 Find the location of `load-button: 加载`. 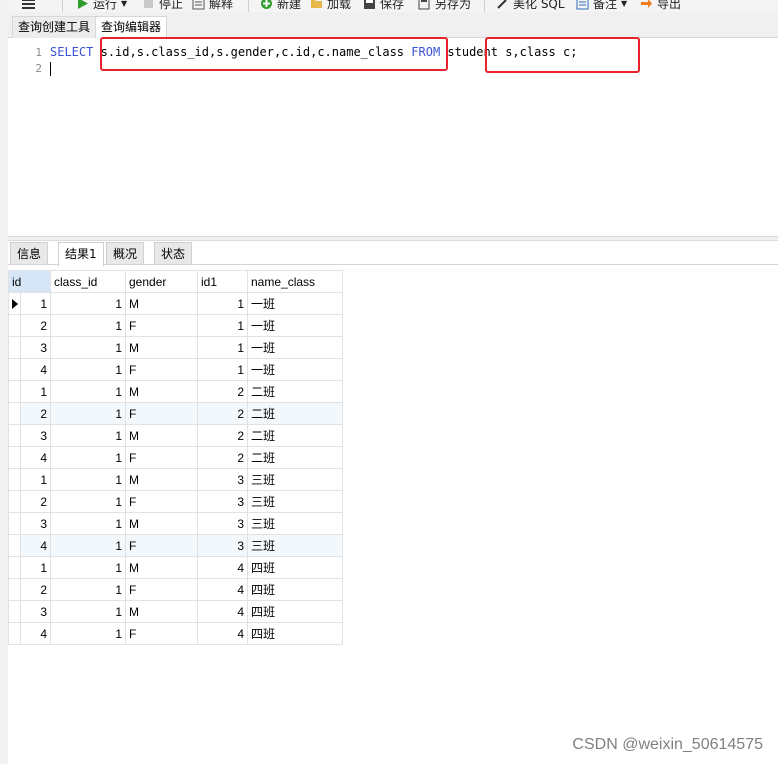

load-button: 加载 is located at coordinates (330, 6).